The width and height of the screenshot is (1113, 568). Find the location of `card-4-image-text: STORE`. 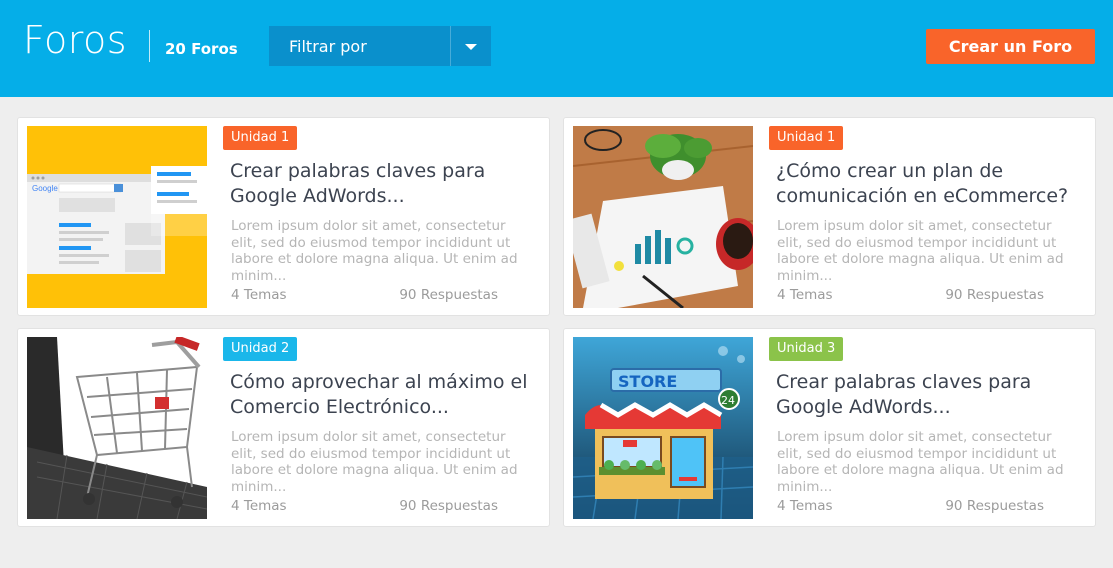

card-4-image-text: STORE is located at coordinates (647, 381).